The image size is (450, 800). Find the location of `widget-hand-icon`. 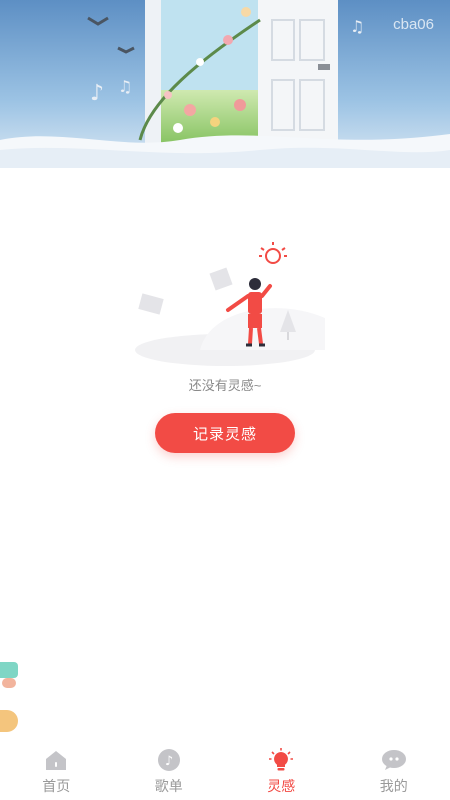

widget-hand-icon is located at coordinates (9, 683).